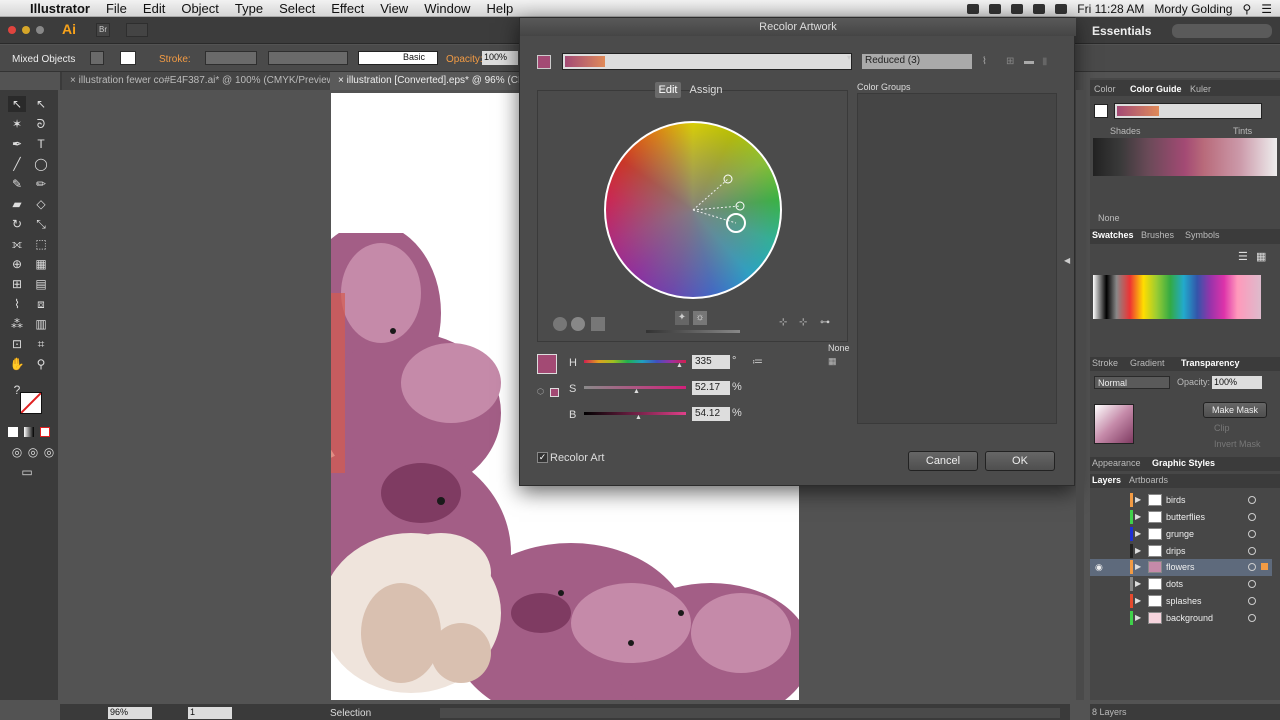 The width and height of the screenshot is (1280, 720). What do you see at coordinates (464, 59) in the screenshot?
I see `opacity-label: Opacity:` at bounding box center [464, 59].